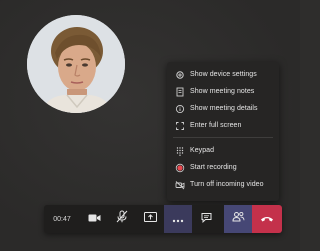 This screenshot has height=251, width=320. I want to click on people-icon, so click(238, 219).